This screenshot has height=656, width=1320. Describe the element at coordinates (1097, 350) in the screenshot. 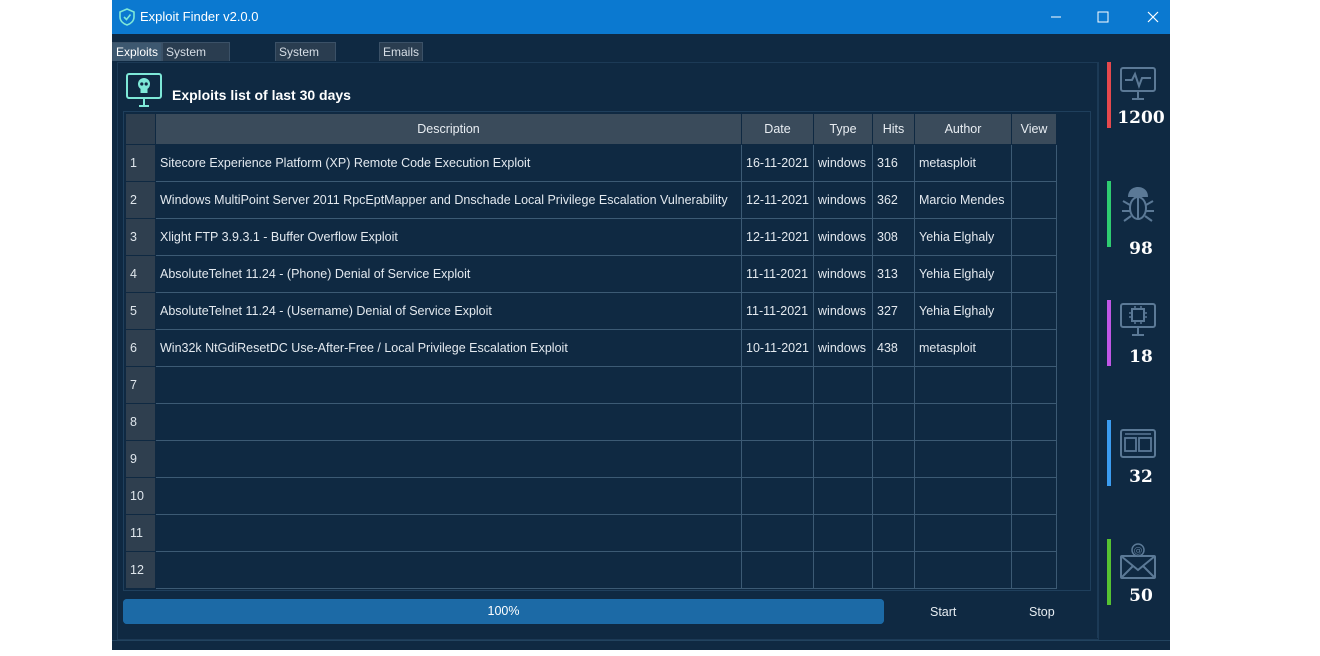

I see `sidebar-divider` at that location.